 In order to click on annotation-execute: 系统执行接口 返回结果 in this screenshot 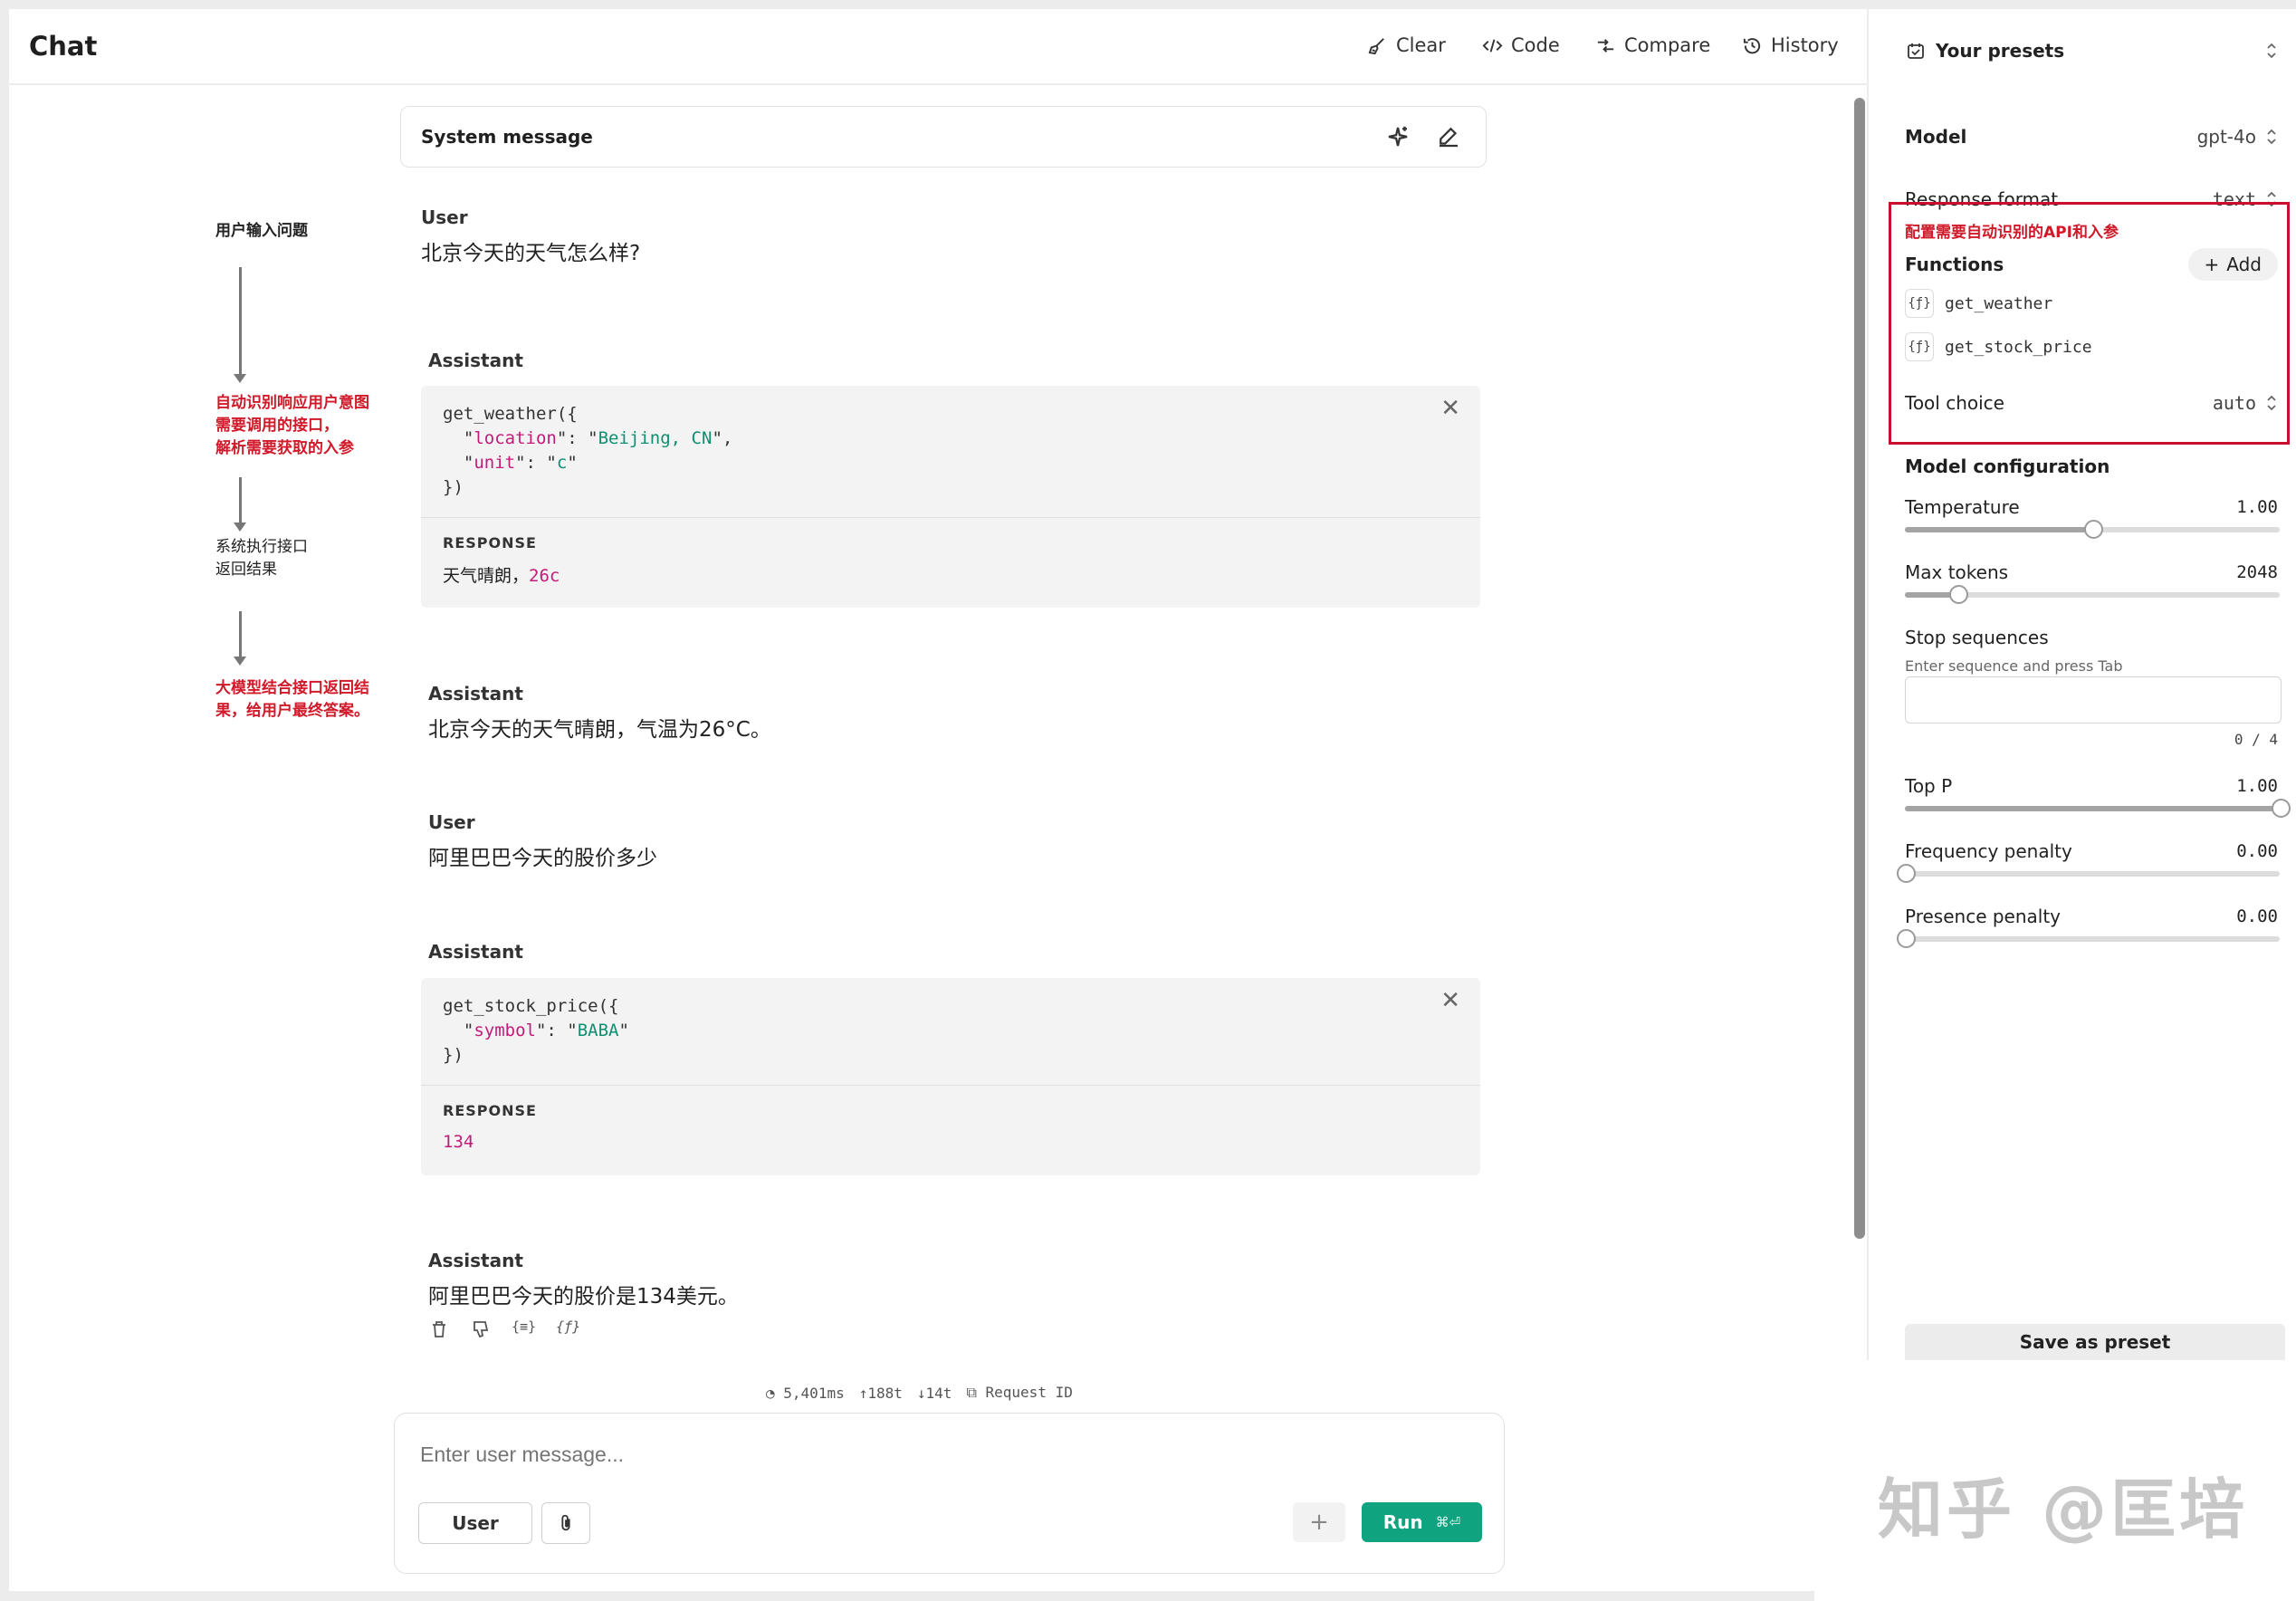, I will do `click(261, 558)`.